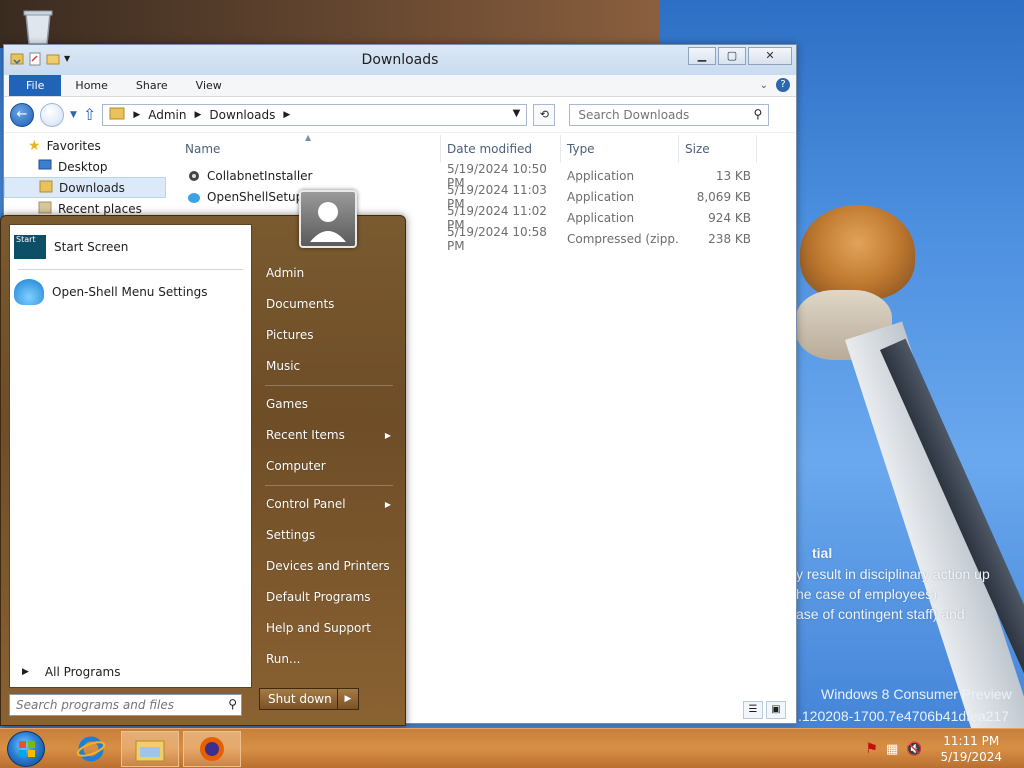  Describe the element at coordinates (329, 504) in the screenshot. I see `start-item-control-panel: Control Panel ▶` at that location.